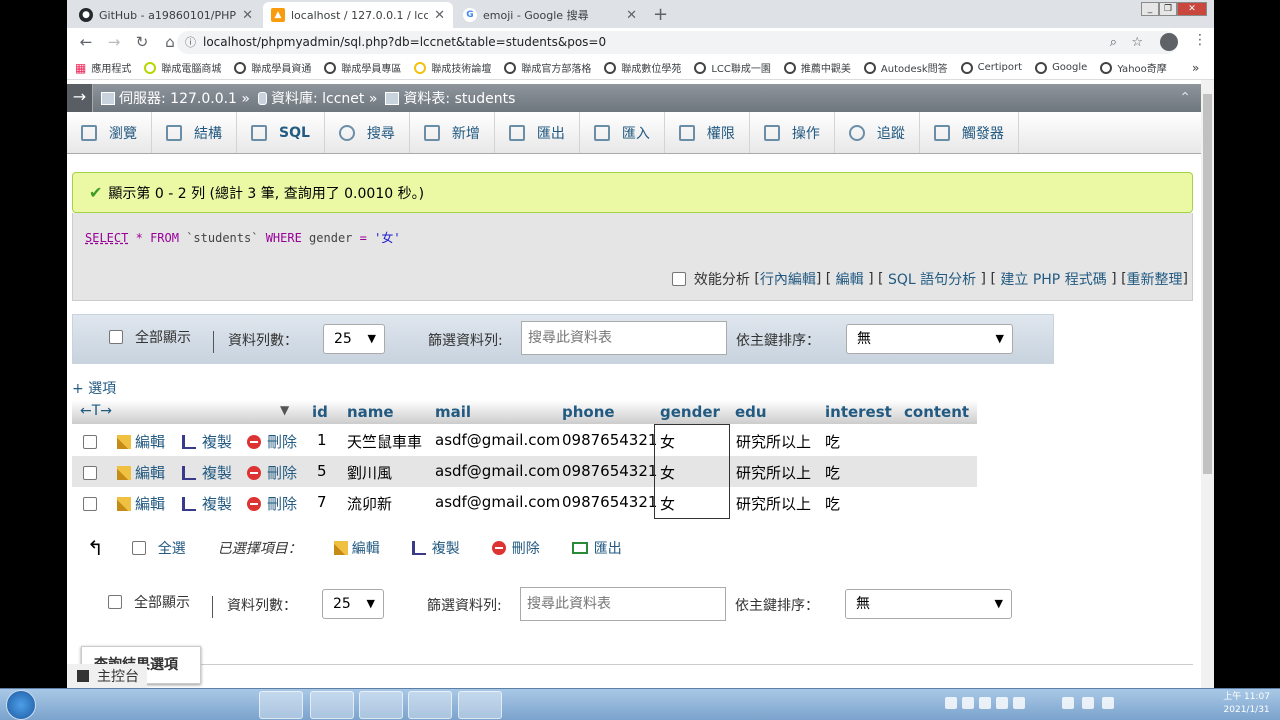 The image size is (1280, 720). I want to click on column-arrows: ←T→, so click(96, 411).